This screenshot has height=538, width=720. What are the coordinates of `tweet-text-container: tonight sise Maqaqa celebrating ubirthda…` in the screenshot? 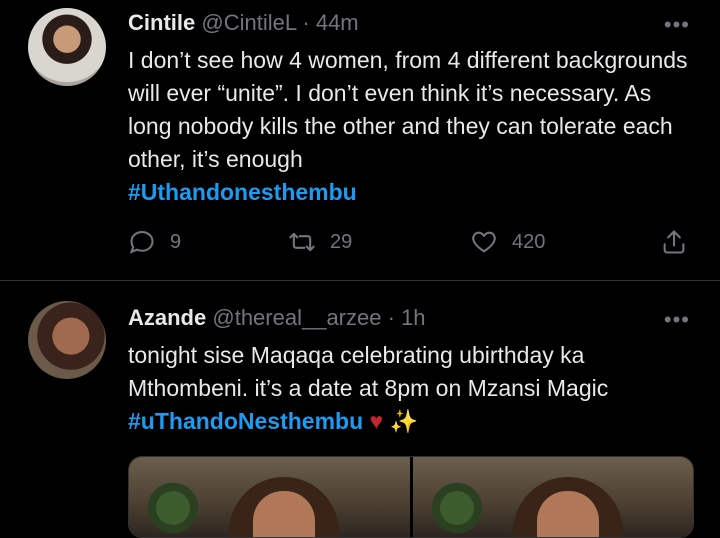 It's located at (413, 388).